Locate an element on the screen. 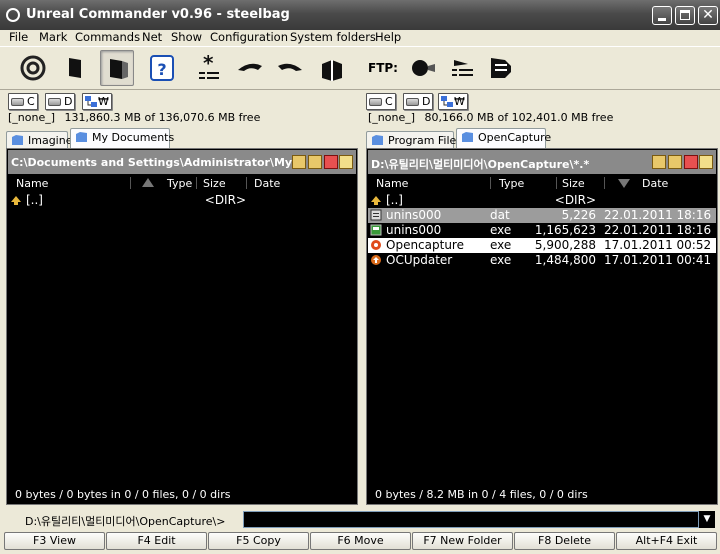  right-tab-strip: Program Files OpenCapture is located at coordinates (542, 138).